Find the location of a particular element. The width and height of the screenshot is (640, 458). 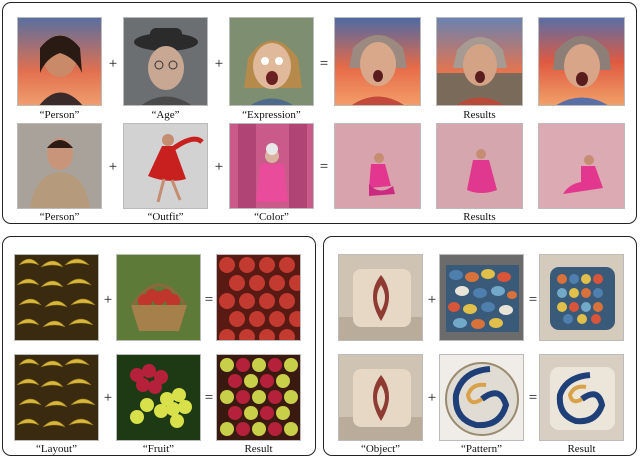

apple-result-image is located at coordinates (258, 297).